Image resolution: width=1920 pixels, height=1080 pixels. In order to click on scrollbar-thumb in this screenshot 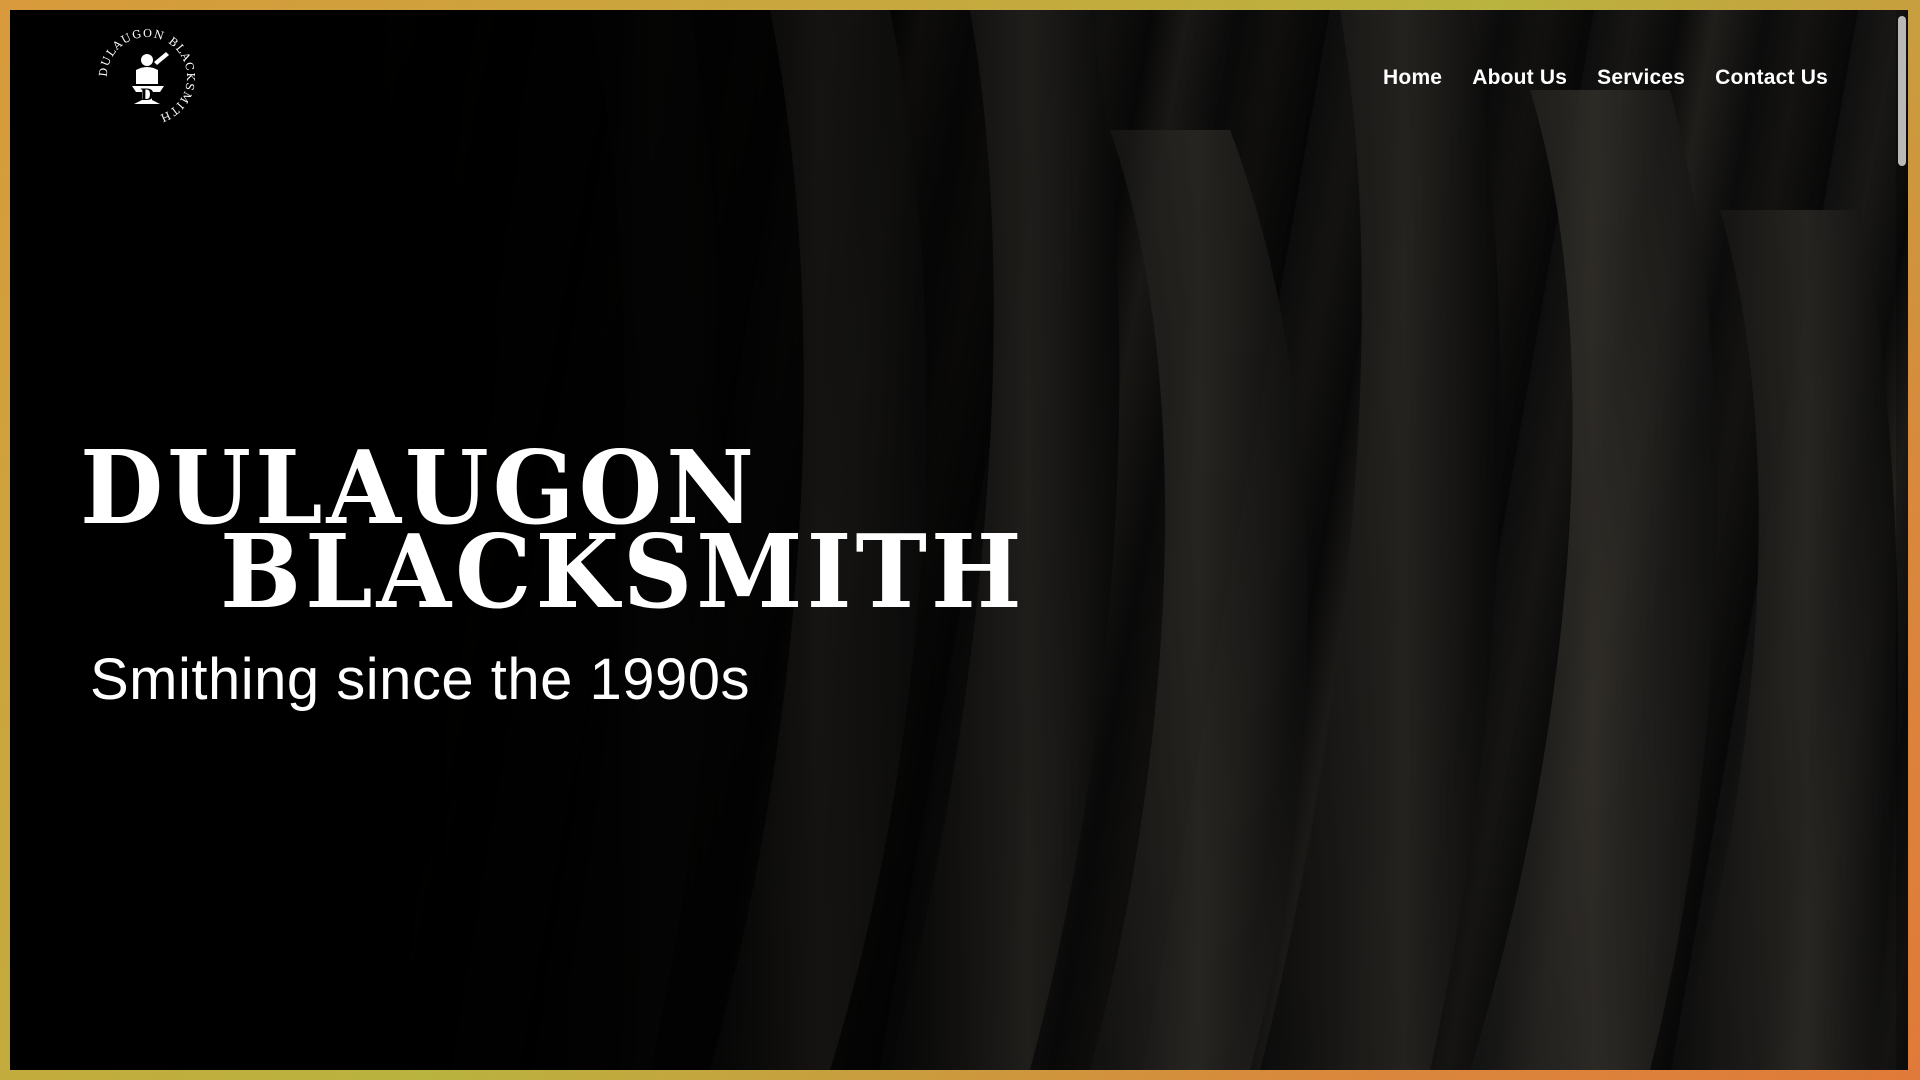, I will do `click(1902, 91)`.